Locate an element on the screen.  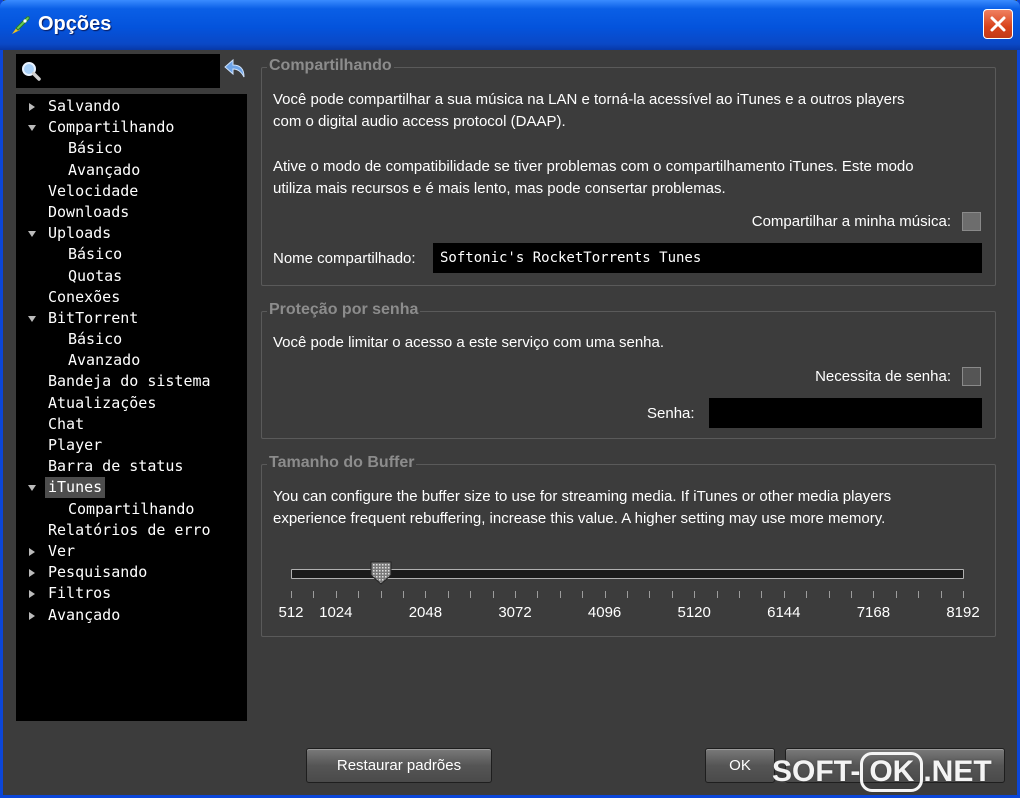
watermark-logo: SOFT- OK .NET is located at coordinates (882, 772).